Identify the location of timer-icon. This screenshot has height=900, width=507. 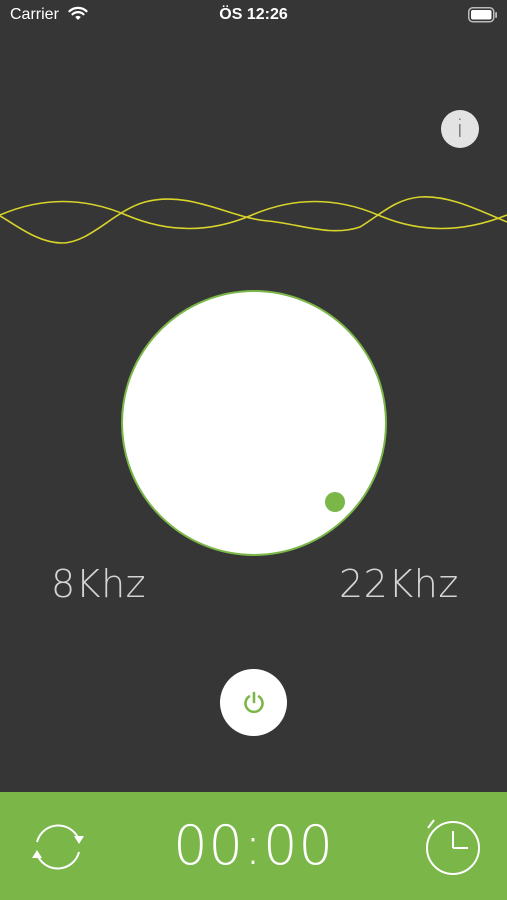
(452, 846).